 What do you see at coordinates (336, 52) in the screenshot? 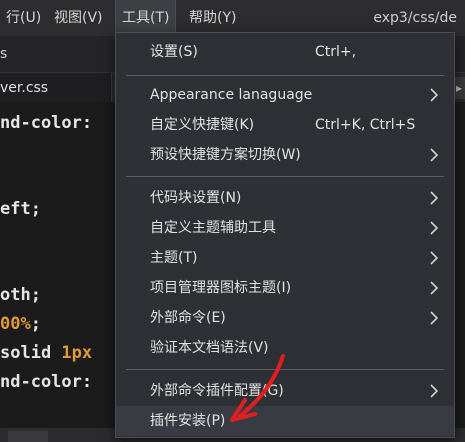
I see `shortcut-label: Ctrl+,` at bounding box center [336, 52].